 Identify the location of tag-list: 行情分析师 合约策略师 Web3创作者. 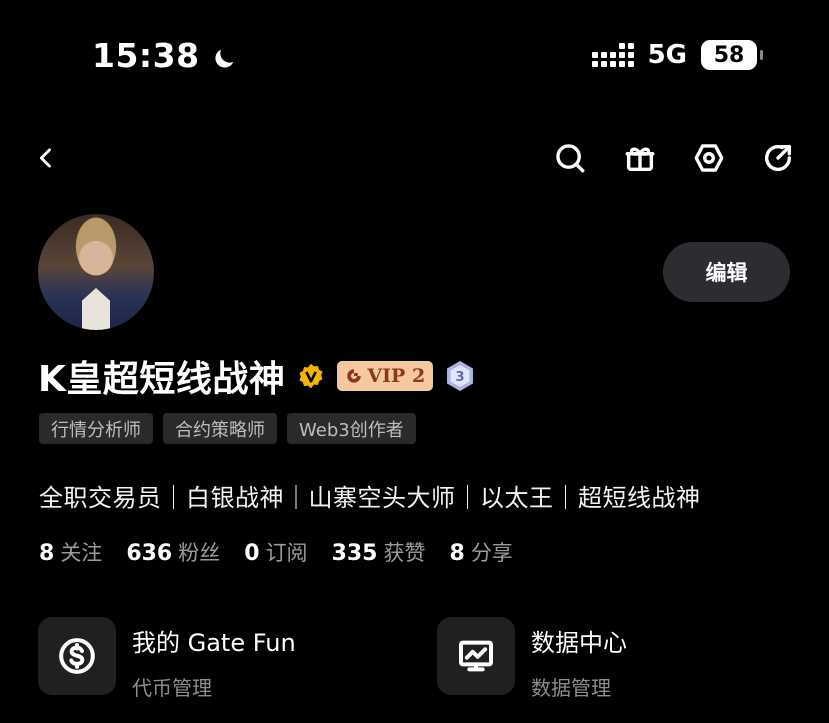
(227, 428).